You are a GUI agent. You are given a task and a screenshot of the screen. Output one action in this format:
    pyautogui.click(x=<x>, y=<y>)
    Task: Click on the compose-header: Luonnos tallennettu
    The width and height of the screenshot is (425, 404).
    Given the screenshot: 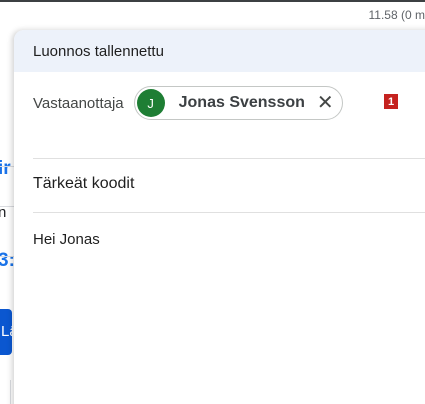 What is the action you would take?
    pyautogui.click(x=219, y=51)
    